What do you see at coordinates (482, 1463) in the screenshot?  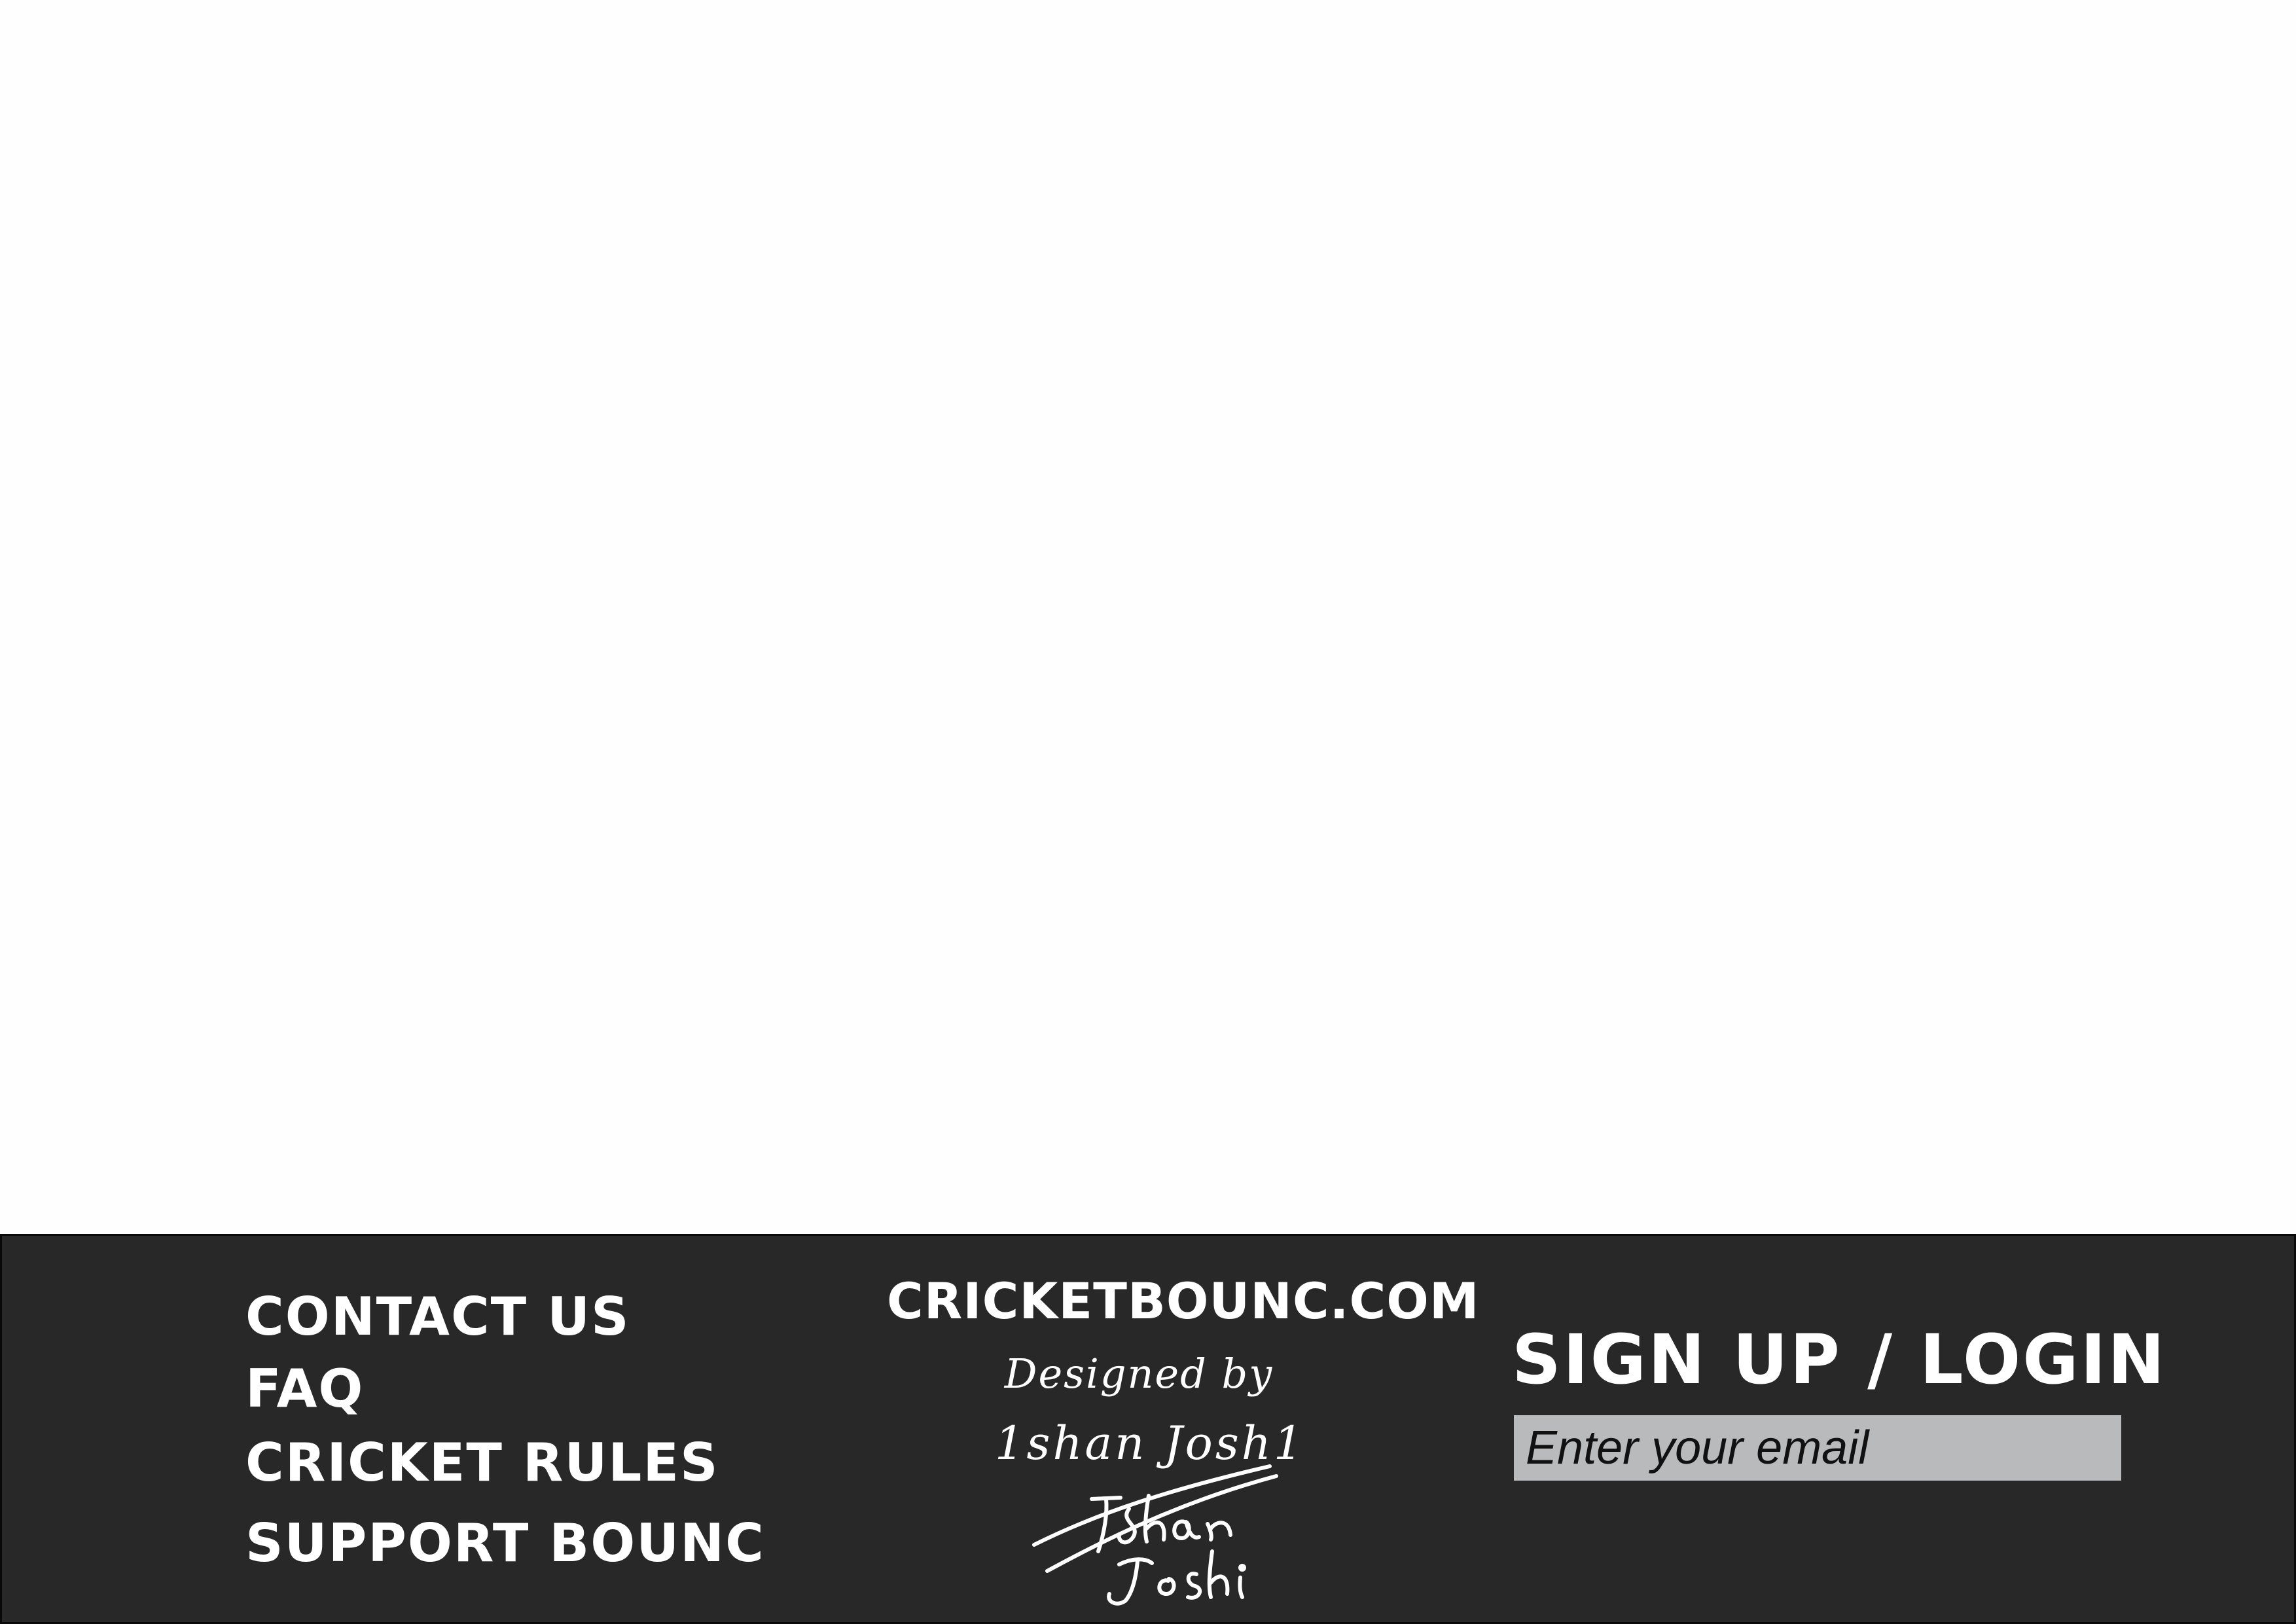 I see `cricket-rules-link: CRICKET RULES` at bounding box center [482, 1463].